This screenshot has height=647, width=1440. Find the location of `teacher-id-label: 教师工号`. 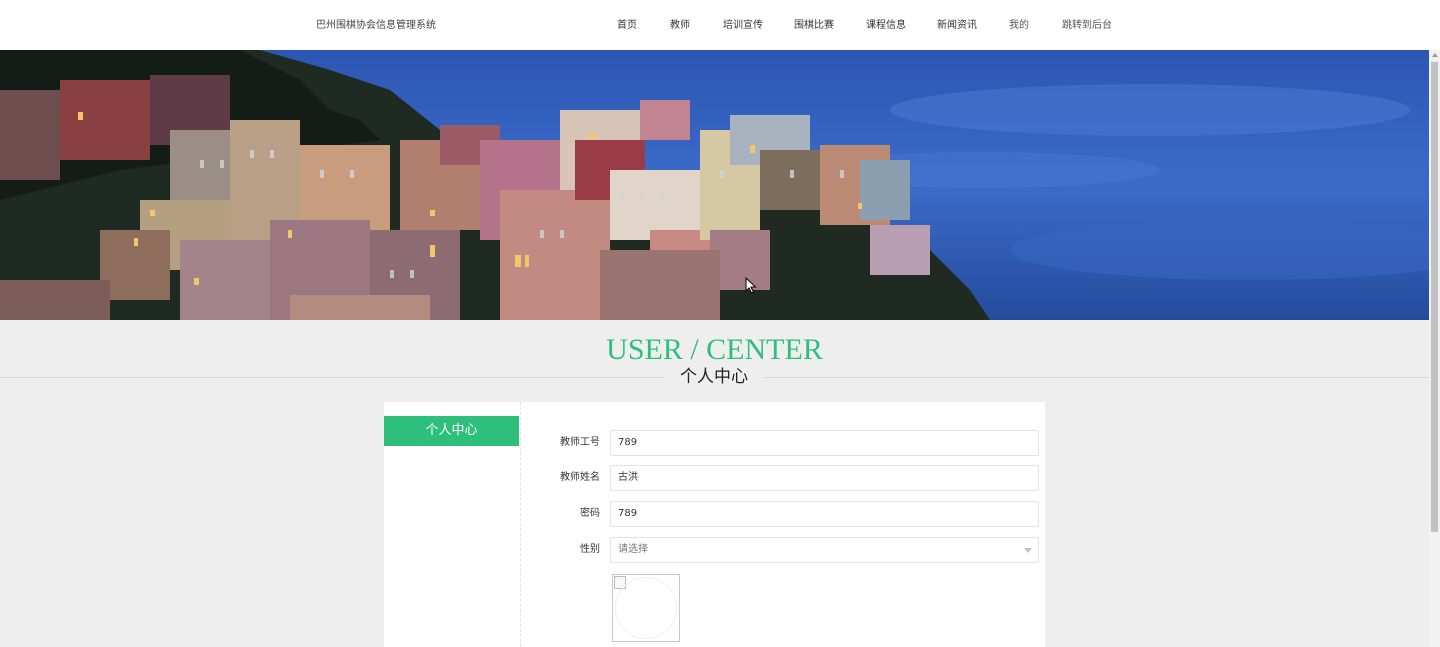

teacher-id-label: 教师工号 is located at coordinates (580, 442).